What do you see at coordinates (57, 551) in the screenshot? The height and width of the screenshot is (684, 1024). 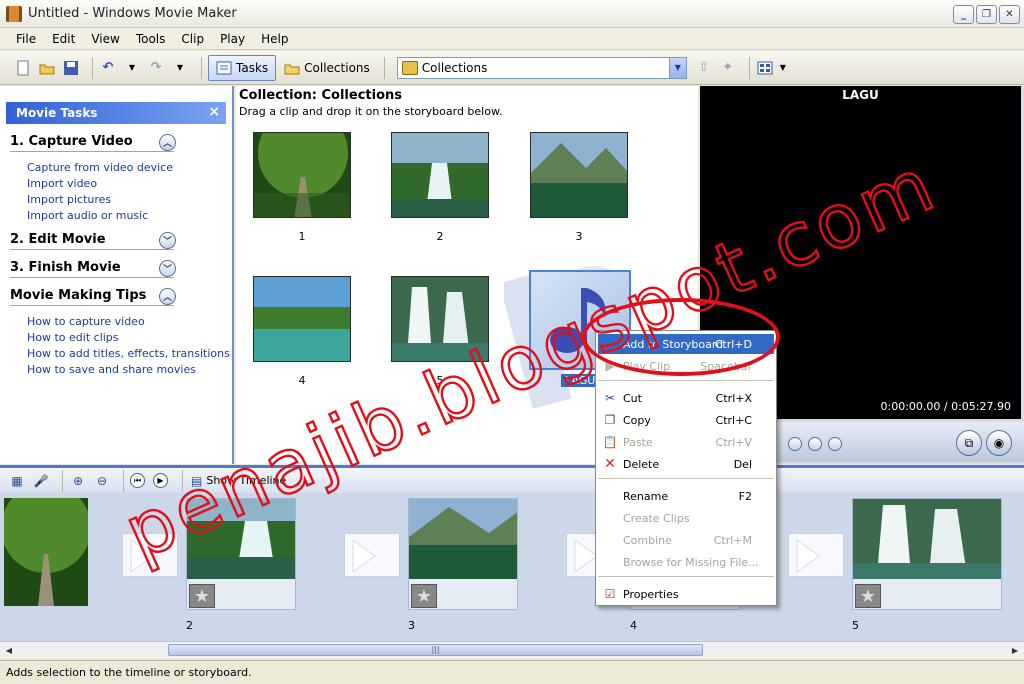 I see `storyboard-frame` at bounding box center [57, 551].